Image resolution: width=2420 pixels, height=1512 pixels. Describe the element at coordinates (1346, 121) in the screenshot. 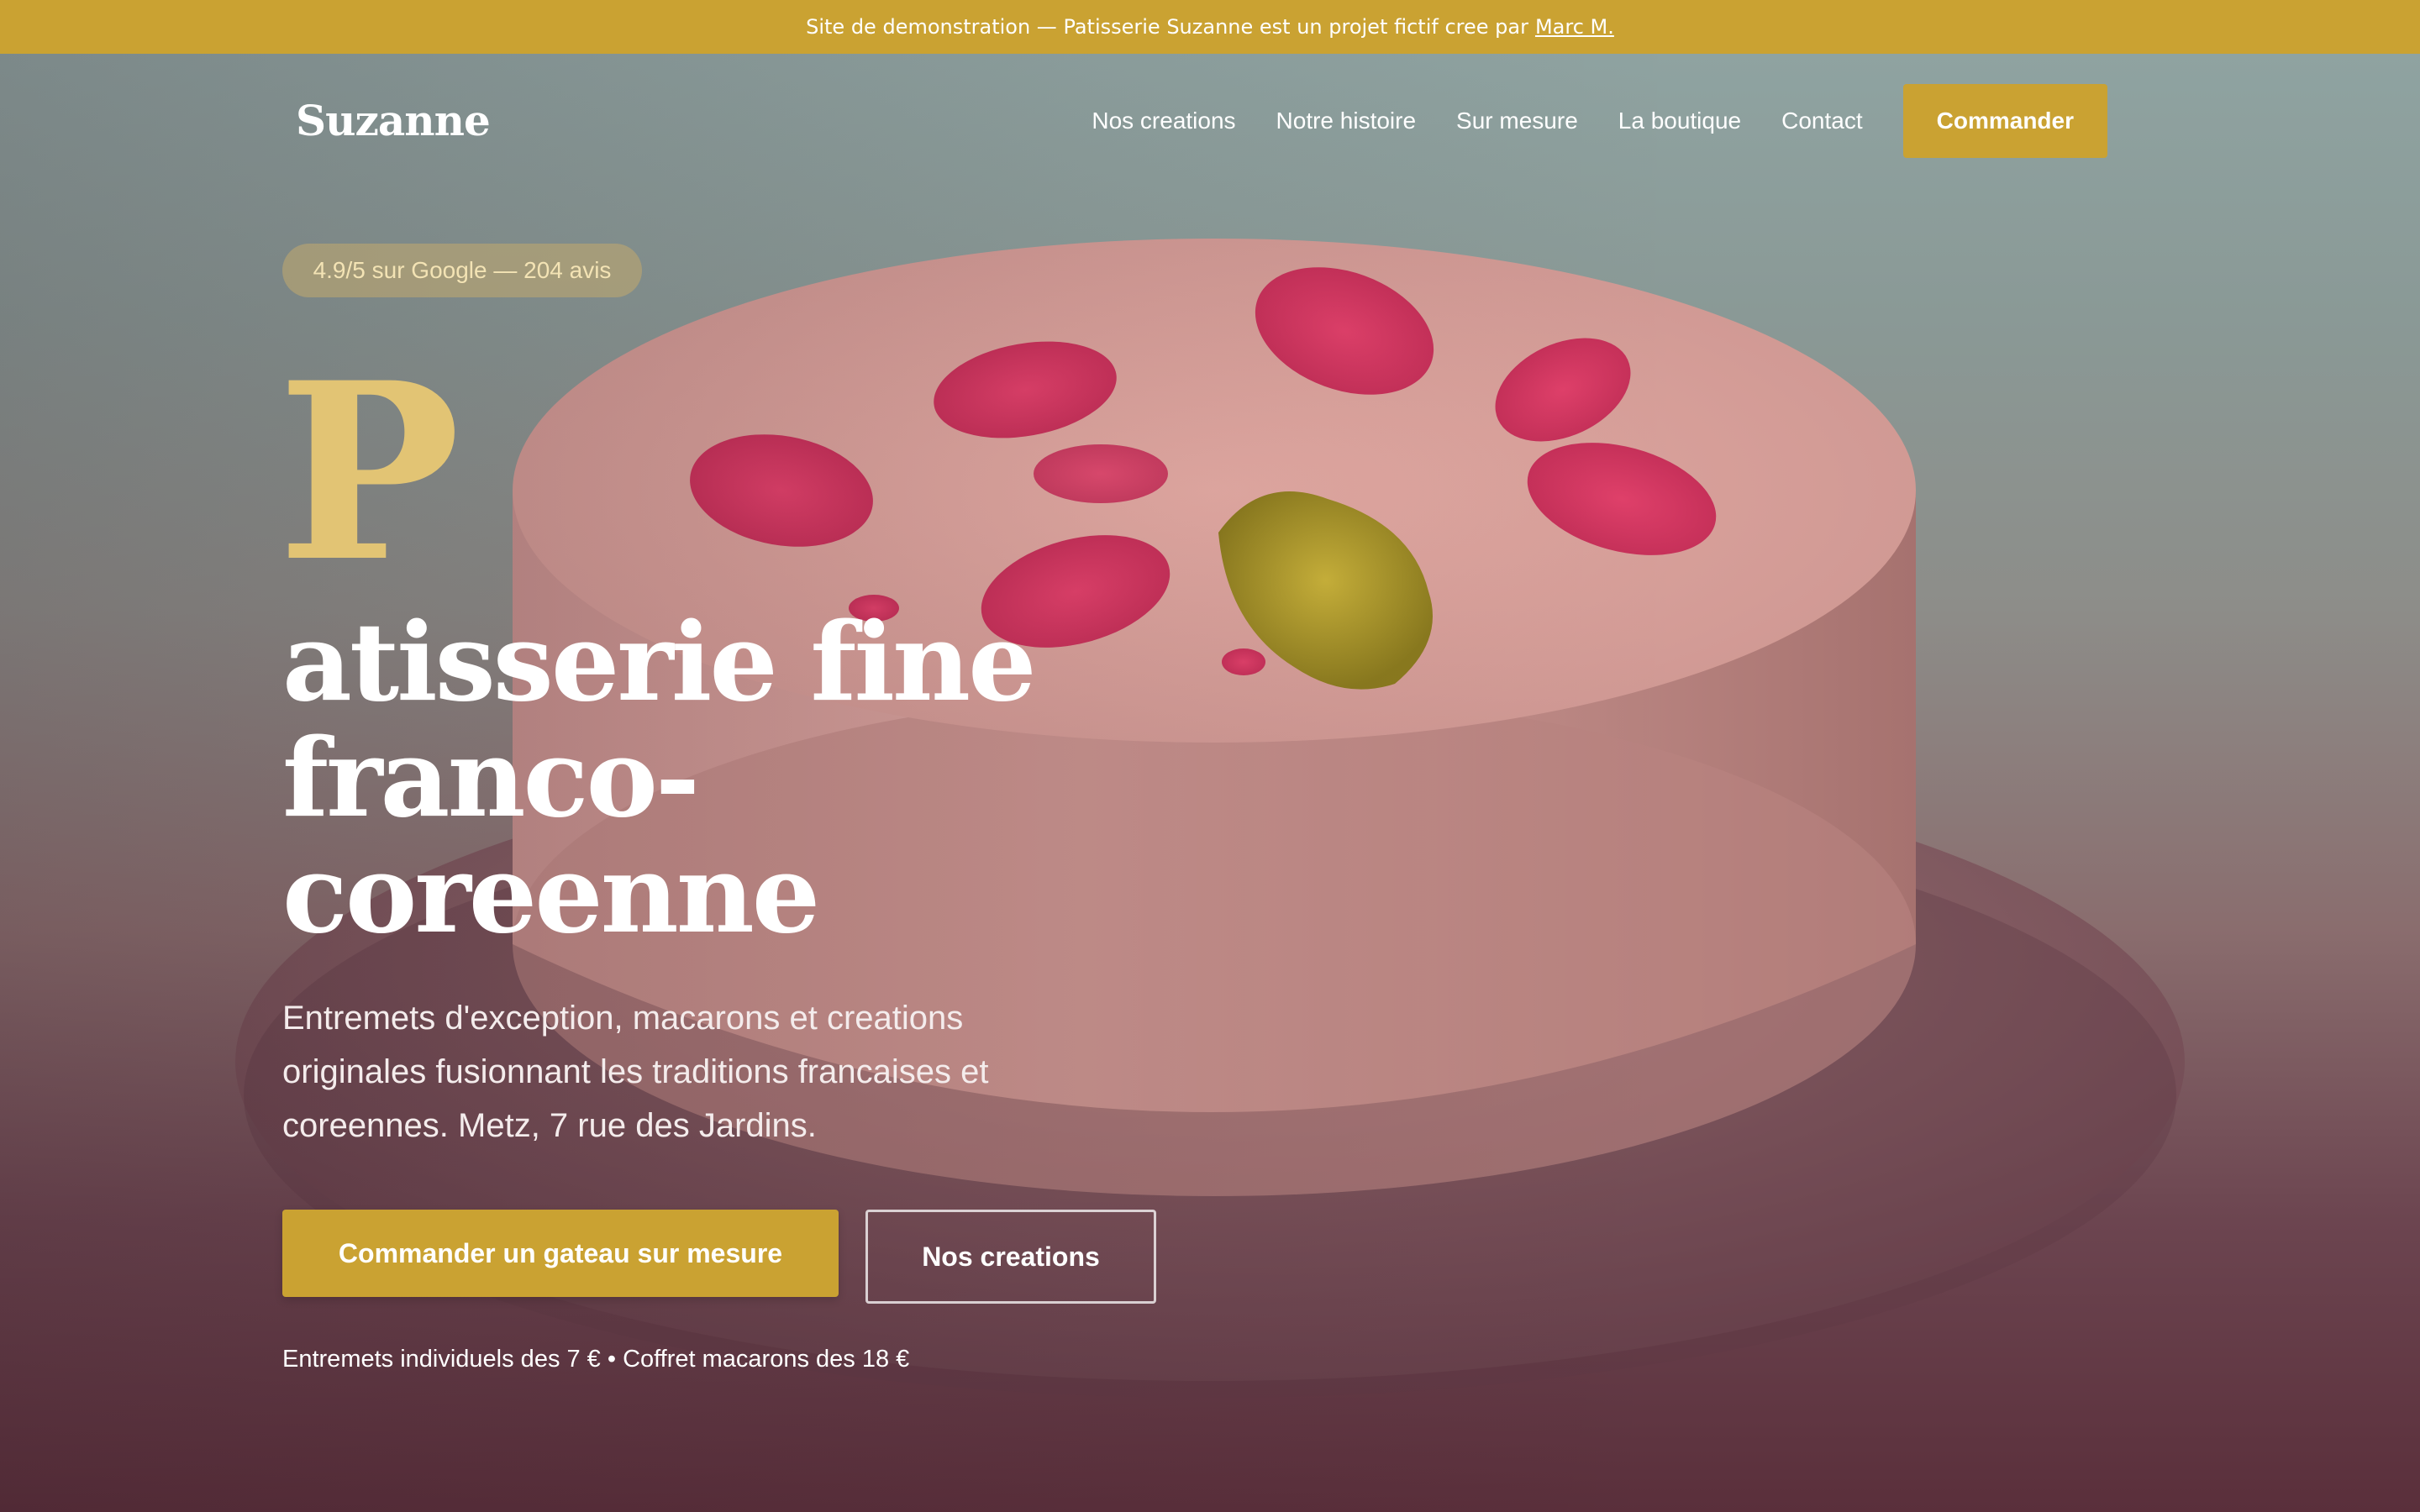

I see `nav-link-notre-histoire: Notre histoire` at that location.